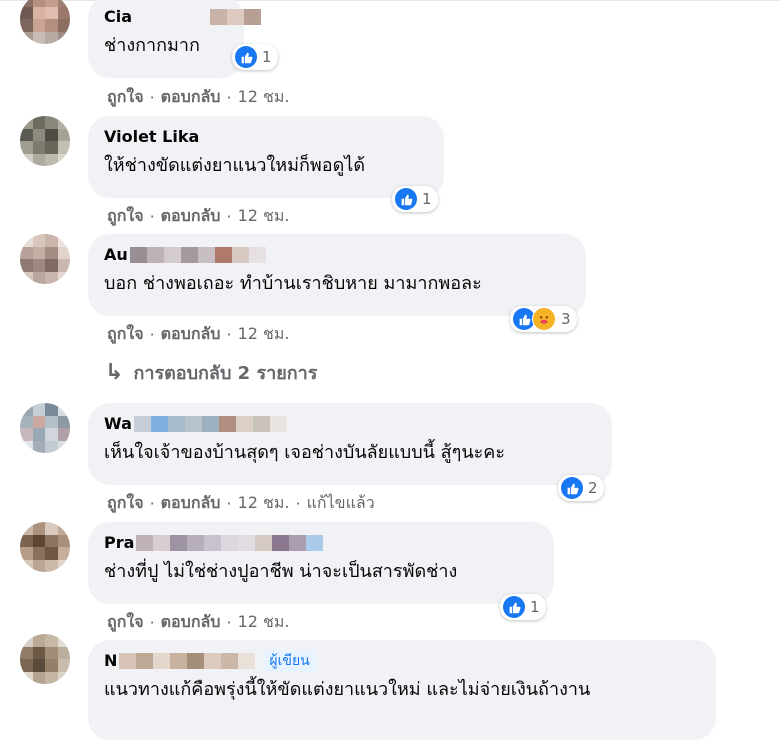 The height and width of the screenshot is (740, 780). Describe the element at coordinates (235, 165) in the screenshot. I see `comment-text: ให้ช่างขัดแต่งยาแนวใหม่ก็พอดูได้` at that location.